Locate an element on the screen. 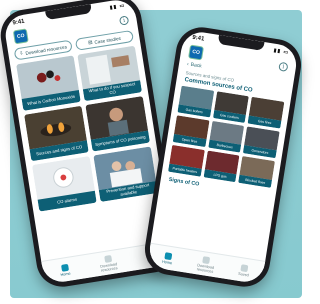 The image size is (320, 304). download-resources-label: Download resources is located at coordinates (46, 49).